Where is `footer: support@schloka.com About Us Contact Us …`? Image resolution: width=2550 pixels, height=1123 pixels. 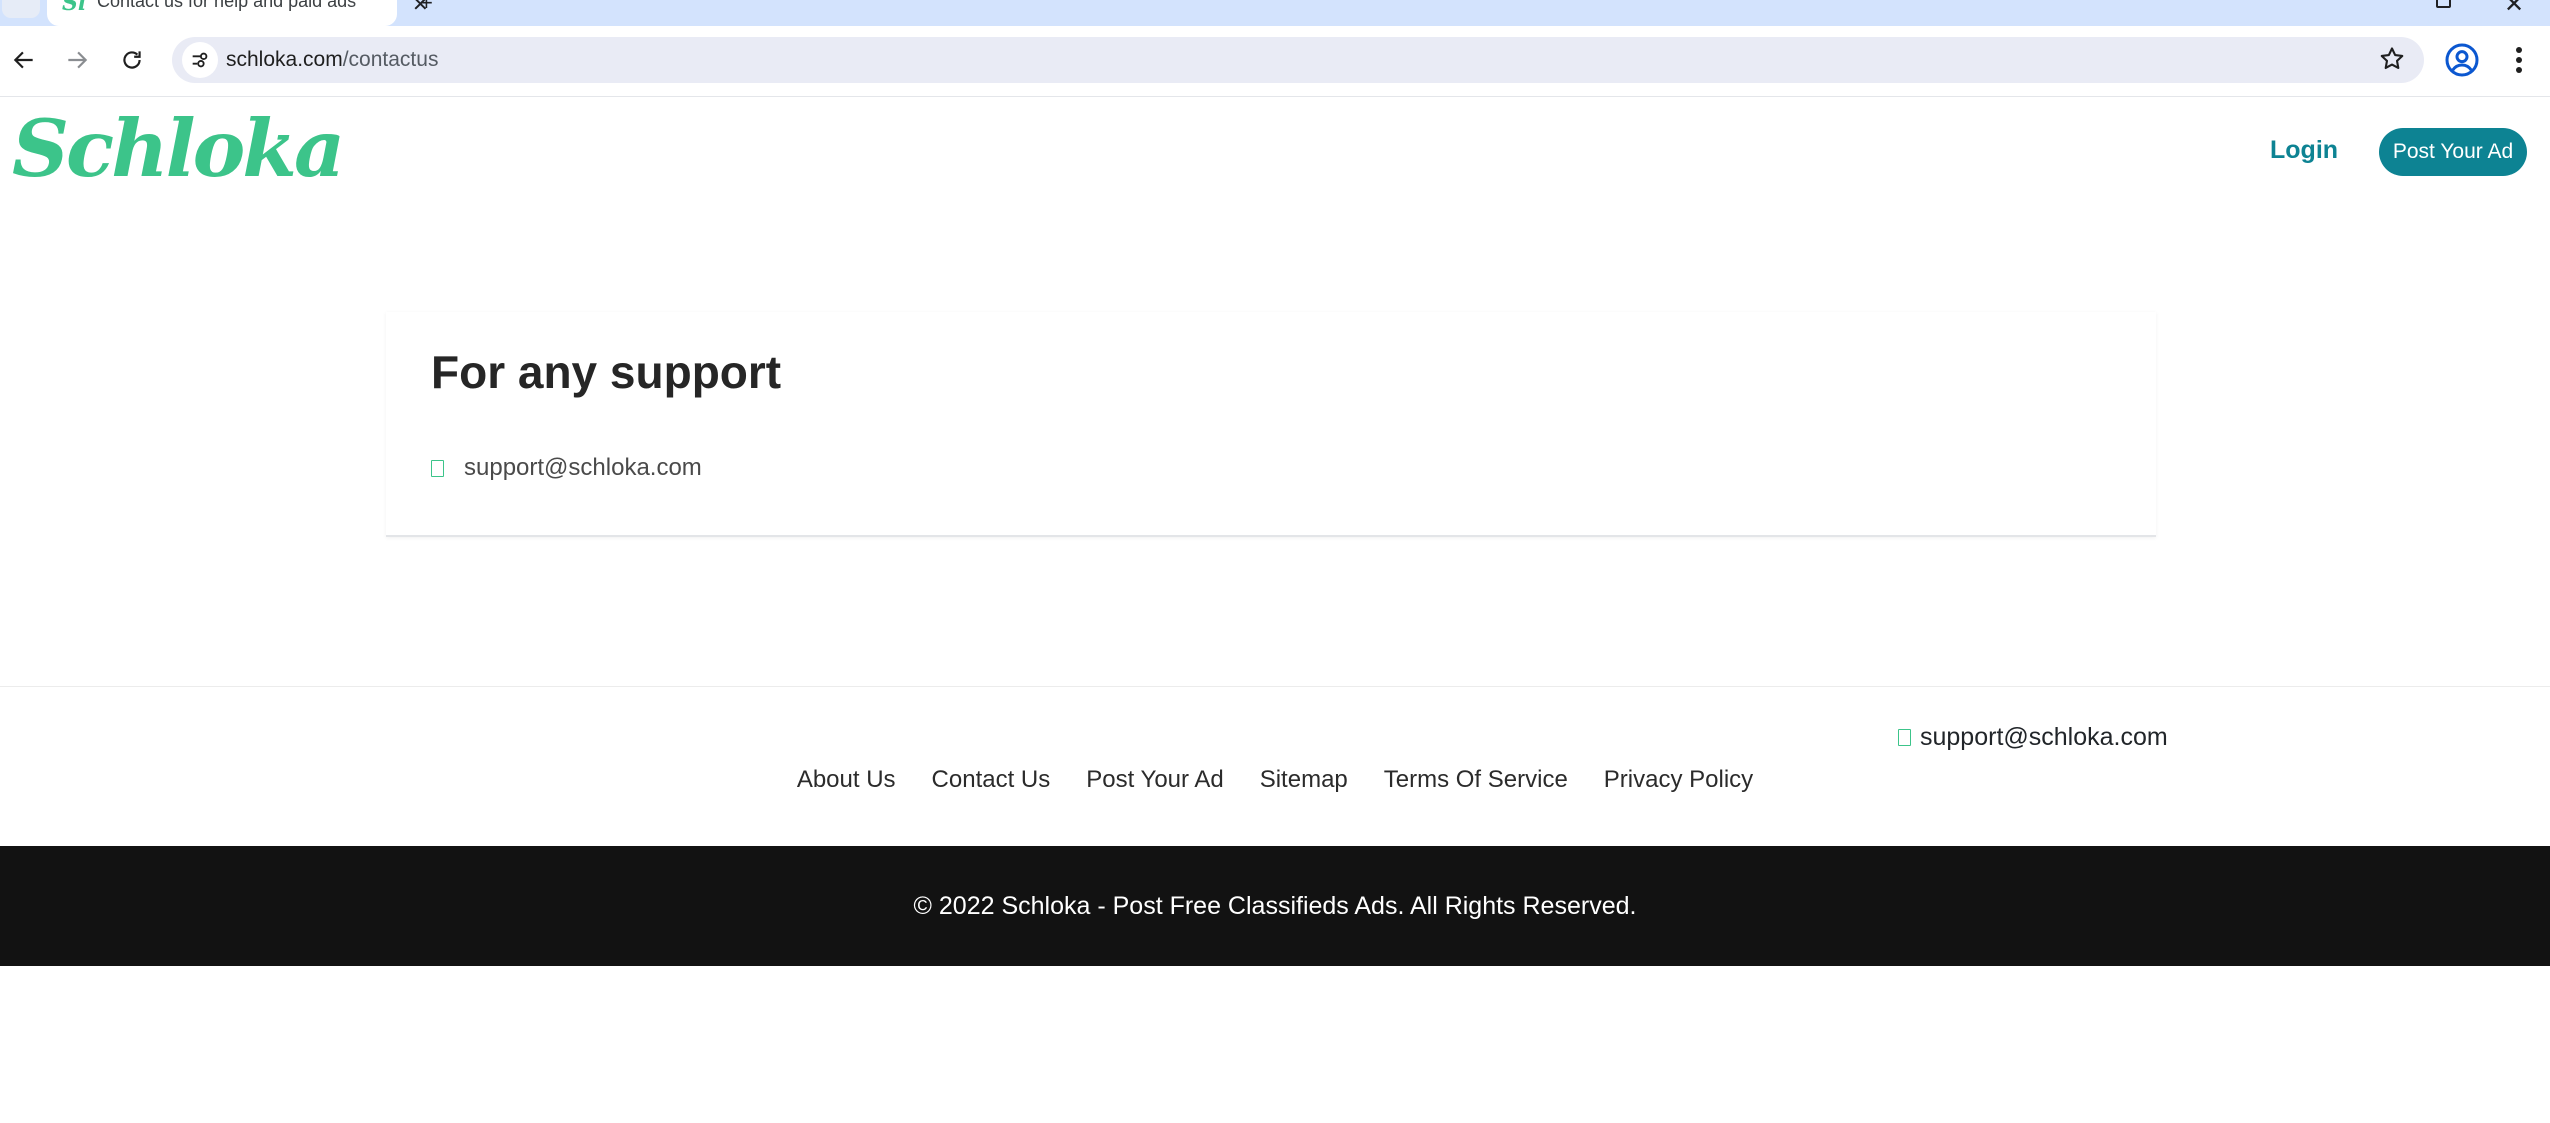
footer: support@schloka.com About Us Contact Us … is located at coordinates (1275, 766).